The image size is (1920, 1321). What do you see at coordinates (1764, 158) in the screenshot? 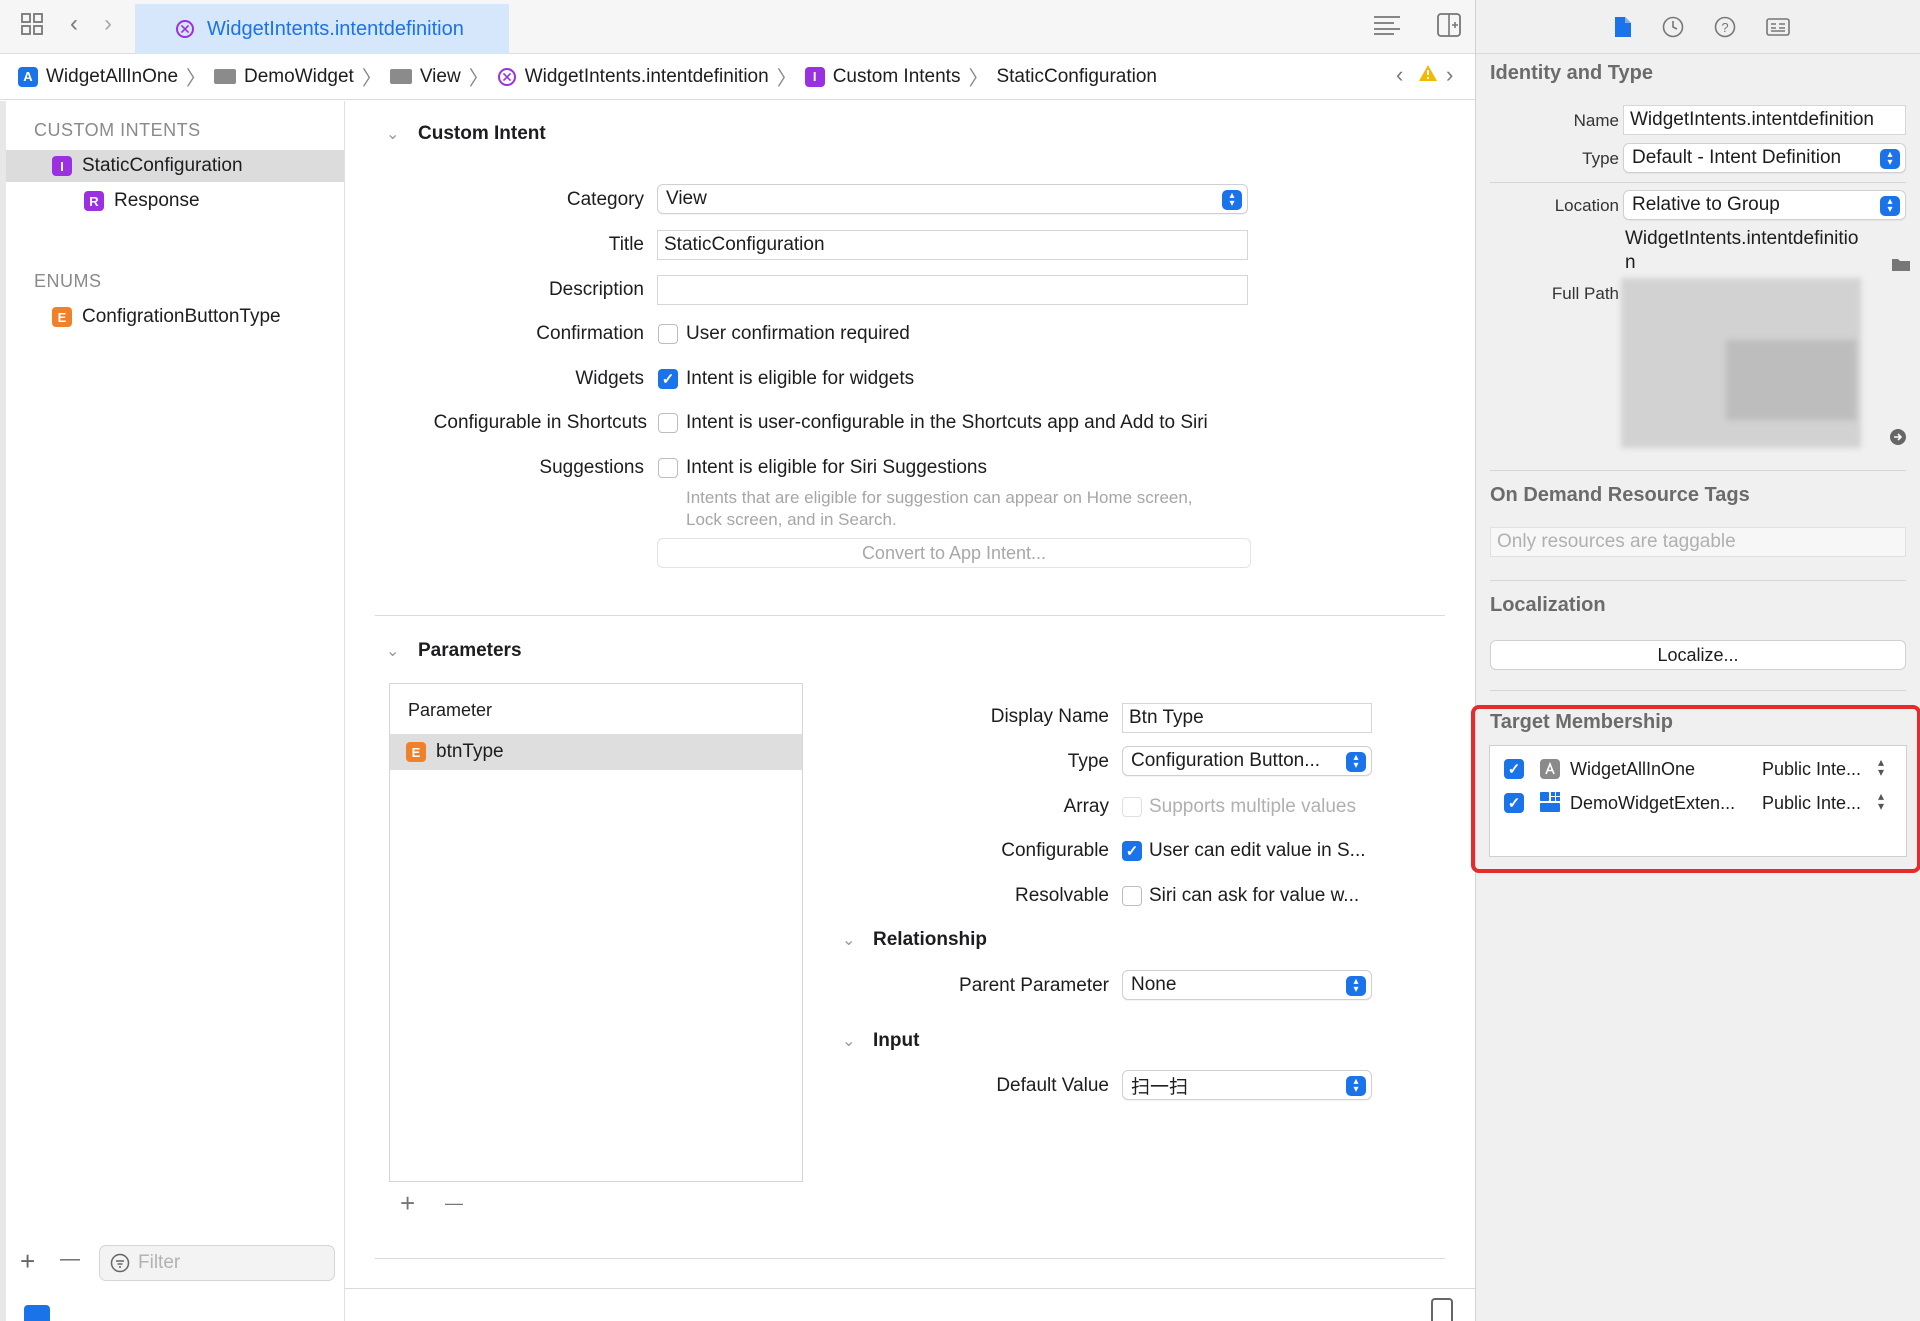
I see `file-type-popup: Default - Intent Definition ▴ ▾` at bounding box center [1764, 158].